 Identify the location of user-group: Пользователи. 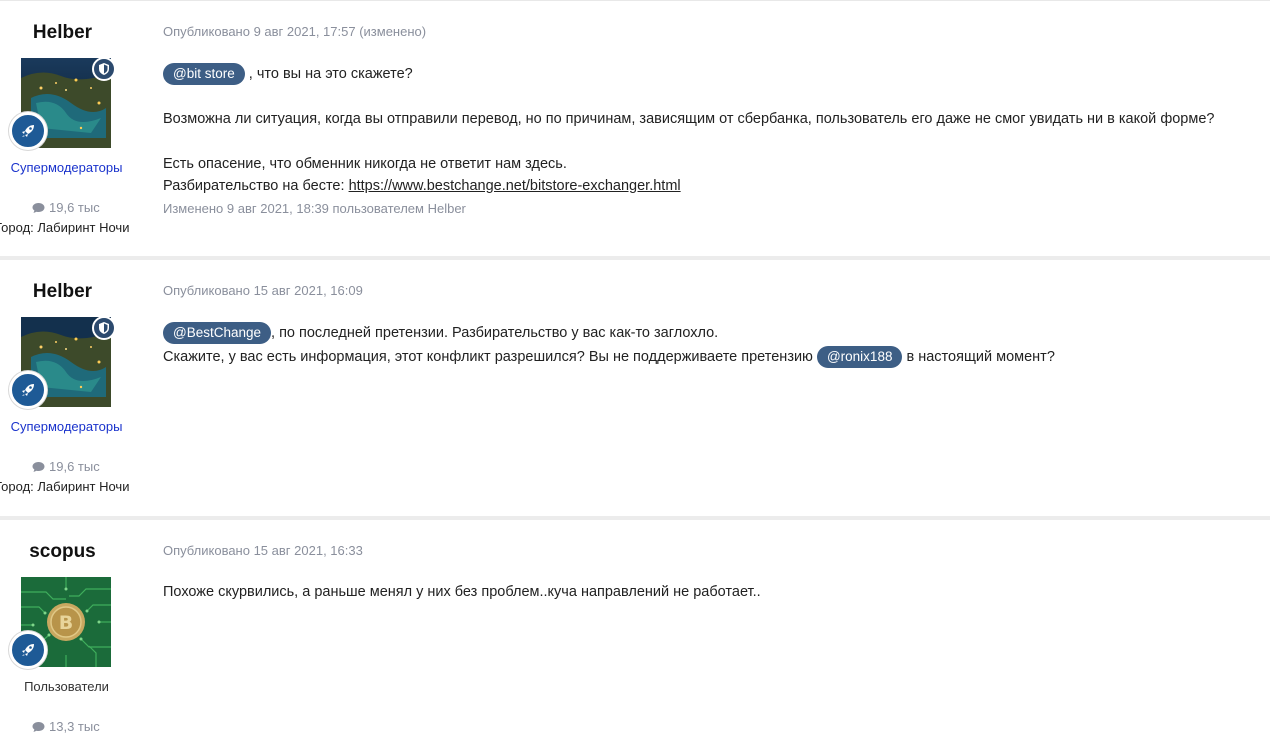
(66, 686).